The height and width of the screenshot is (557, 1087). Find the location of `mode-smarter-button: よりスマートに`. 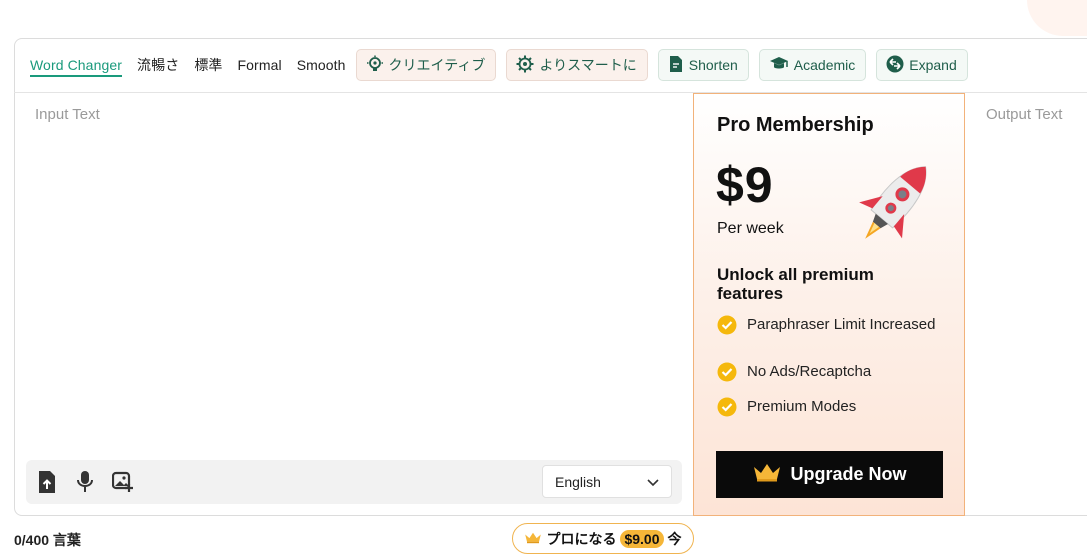

mode-smarter-button: よりスマートに is located at coordinates (577, 65).